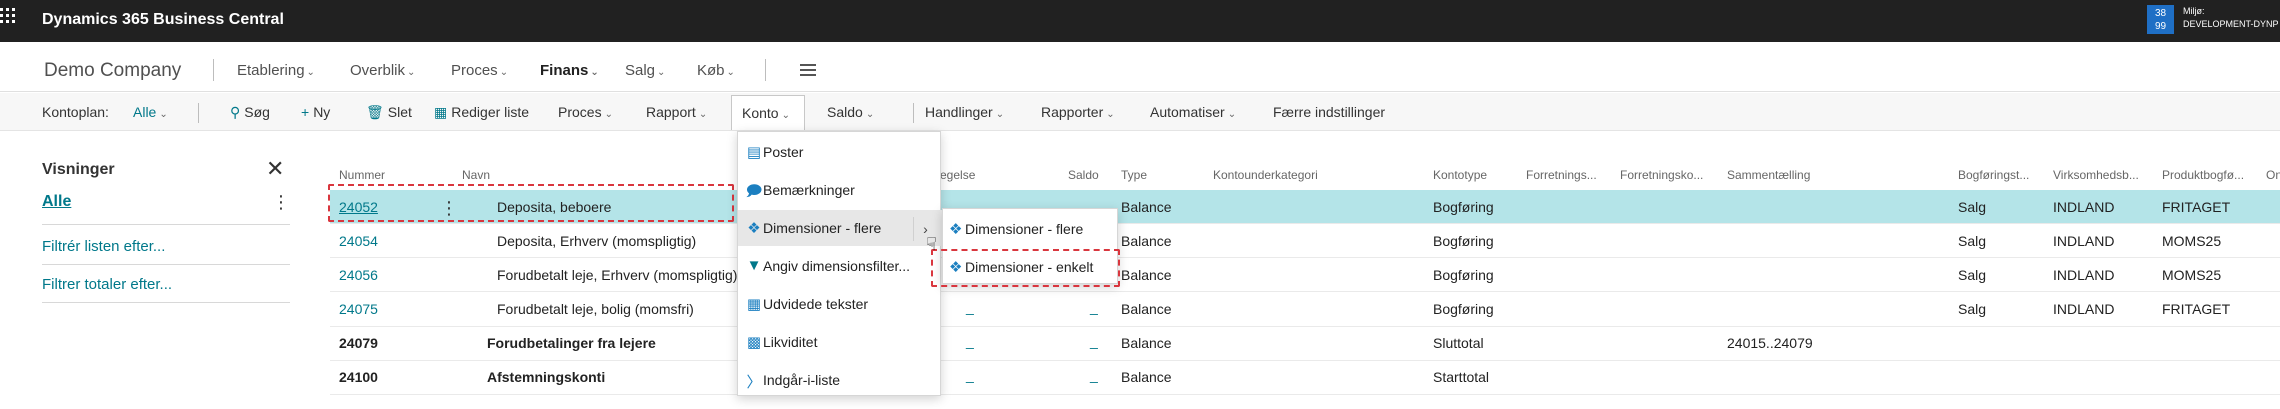  Describe the element at coordinates (1265, 175) in the screenshot. I see `col-header-subcategory: Kontounderkategori` at that location.